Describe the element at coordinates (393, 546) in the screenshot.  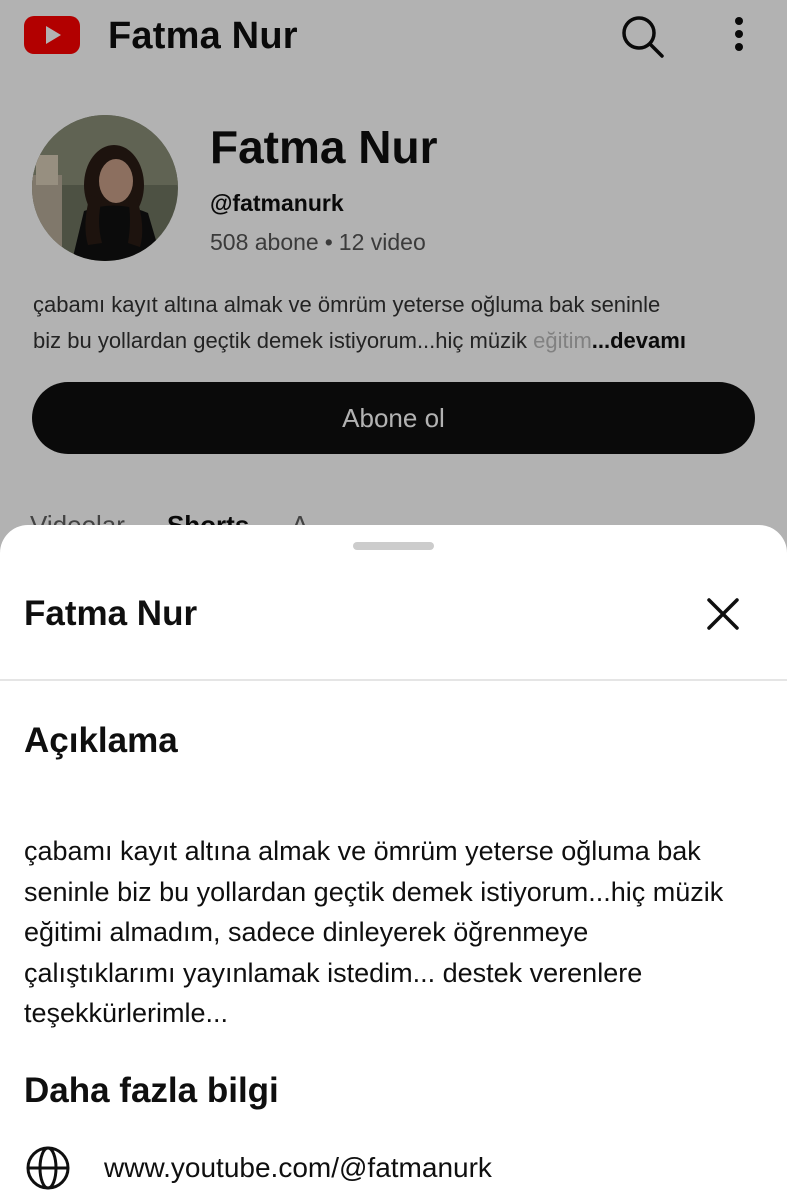
I see `drag-handle` at that location.